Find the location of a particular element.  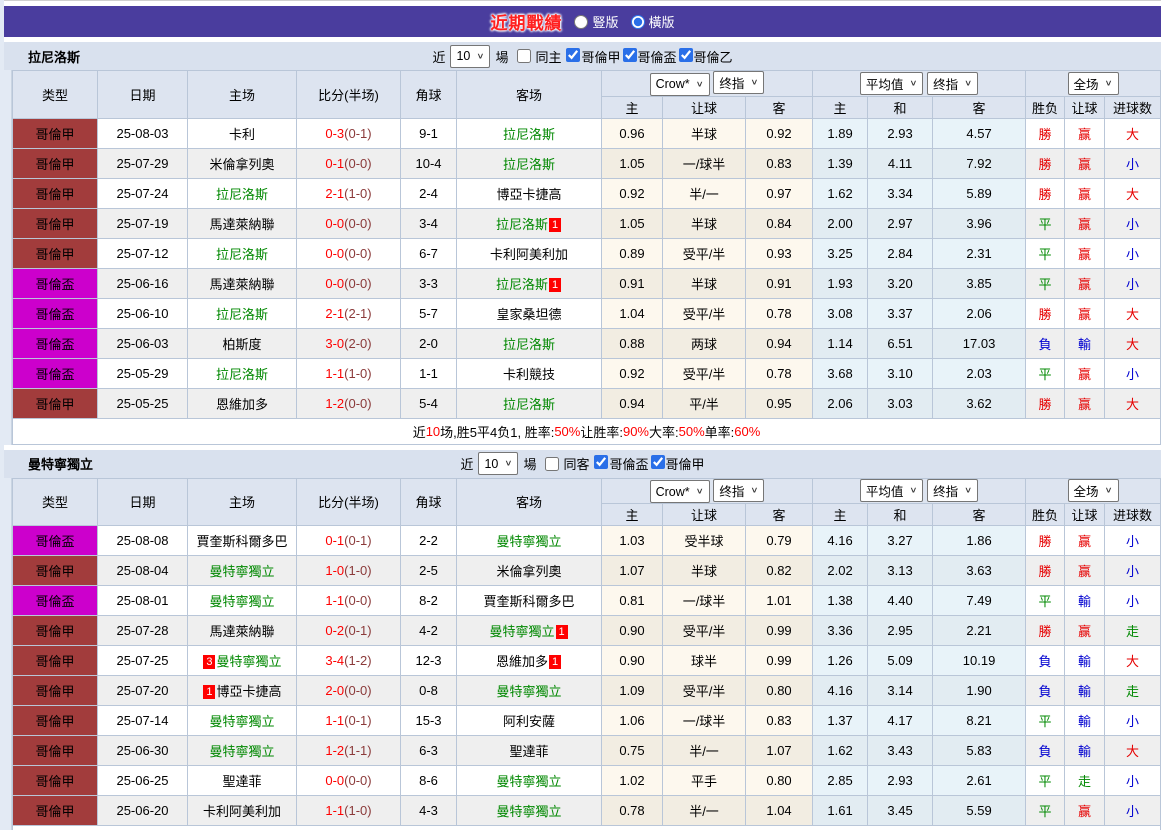

team-link: 聖達菲 is located at coordinates (529, 751).